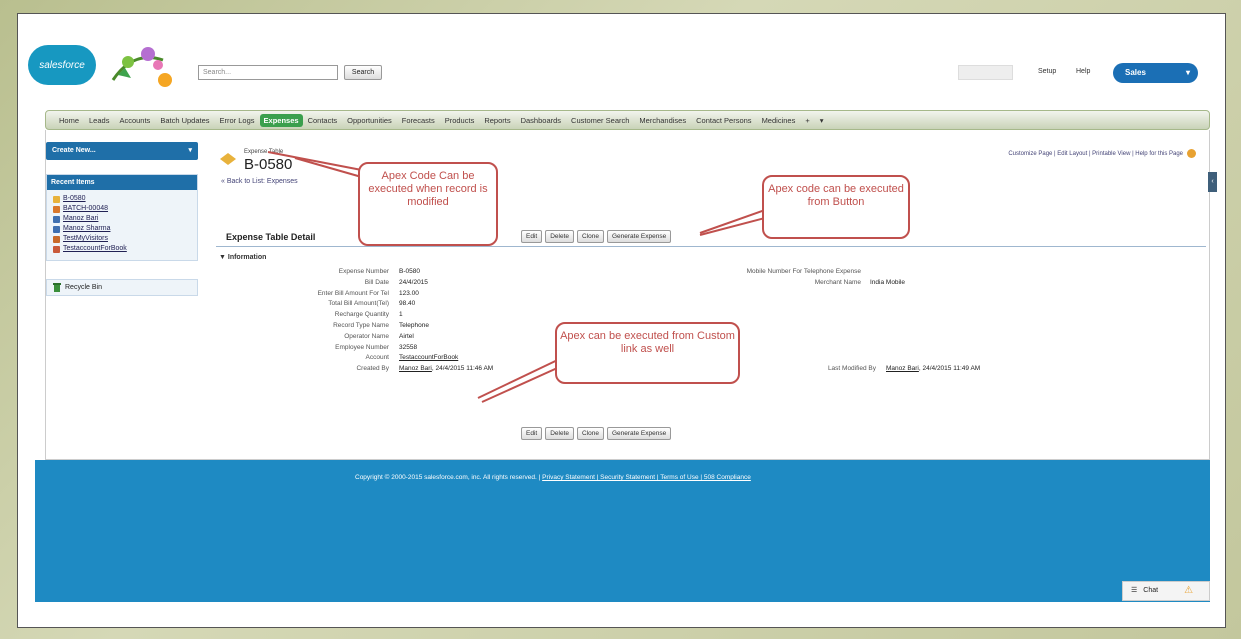 The height and width of the screenshot is (639, 1241). What do you see at coordinates (851, 369) in the screenshot?
I see `field-label: Last Modified By` at bounding box center [851, 369].